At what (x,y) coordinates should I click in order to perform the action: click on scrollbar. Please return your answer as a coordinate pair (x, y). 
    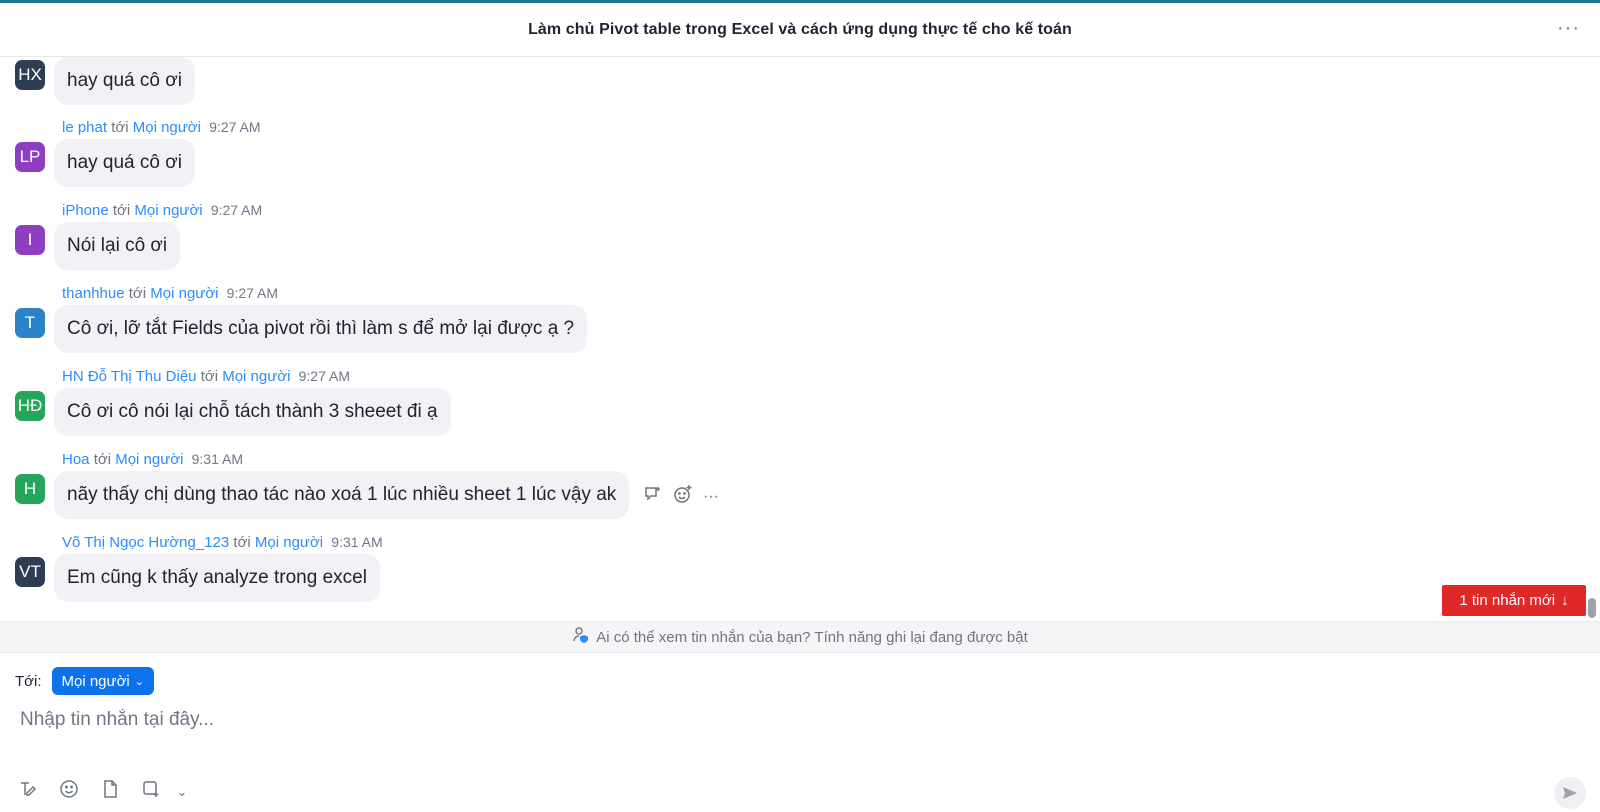
    Looking at the image, I should click on (1592, 338).